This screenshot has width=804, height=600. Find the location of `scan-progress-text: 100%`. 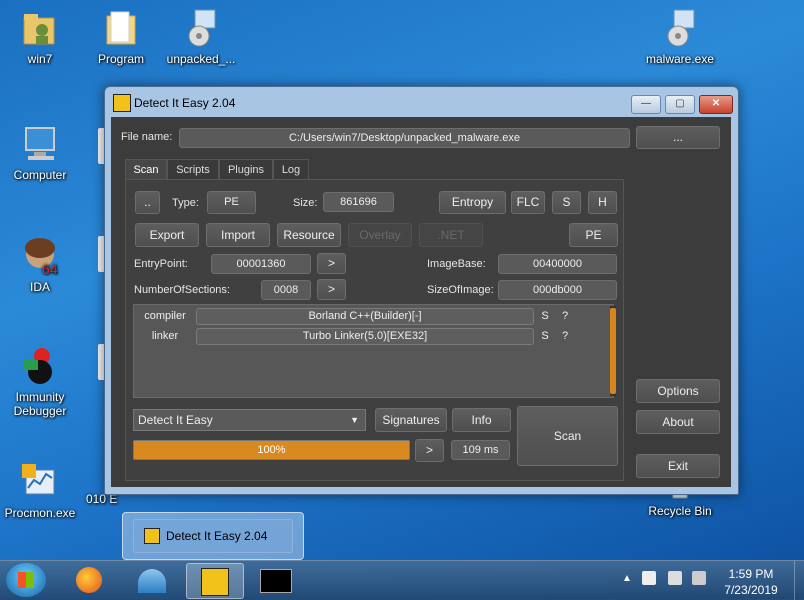

scan-progress-text: 100% is located at coordinates (271, 450).